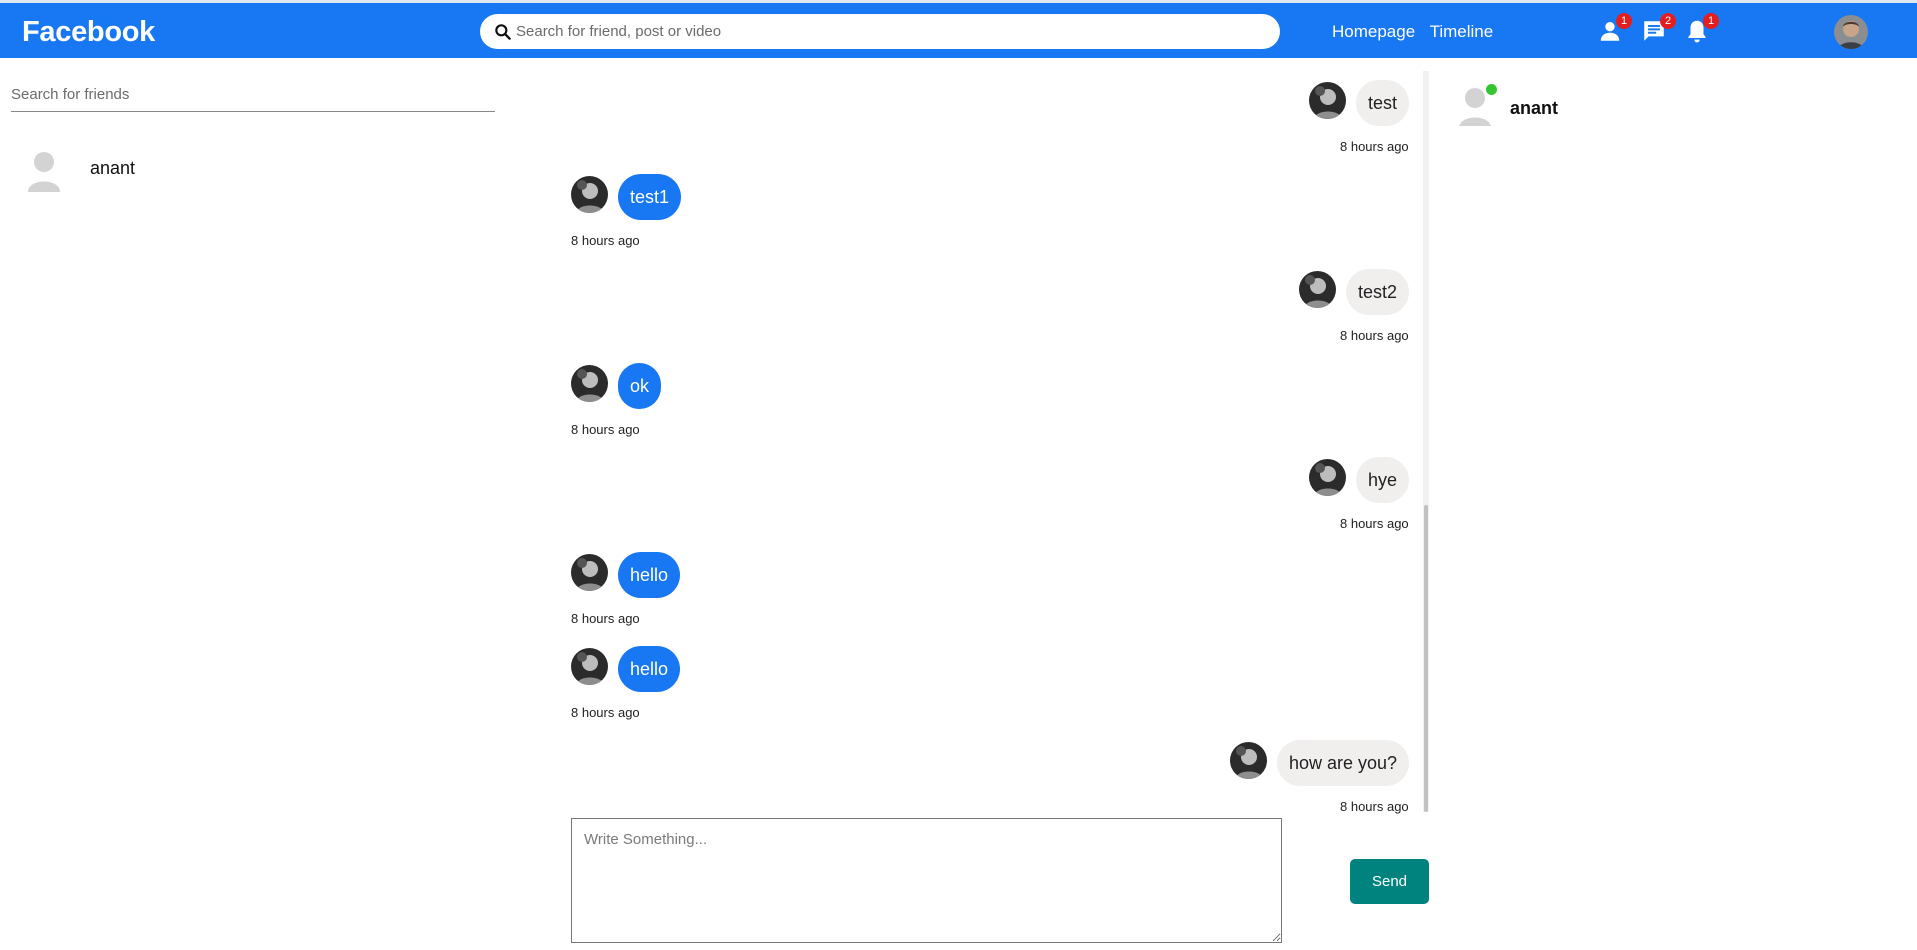 The image size is (1917, 950). What do you see at coordinates (113, 168) in the screenshot?
I see `conversation-name: anant` at bounding box center [113, 168].